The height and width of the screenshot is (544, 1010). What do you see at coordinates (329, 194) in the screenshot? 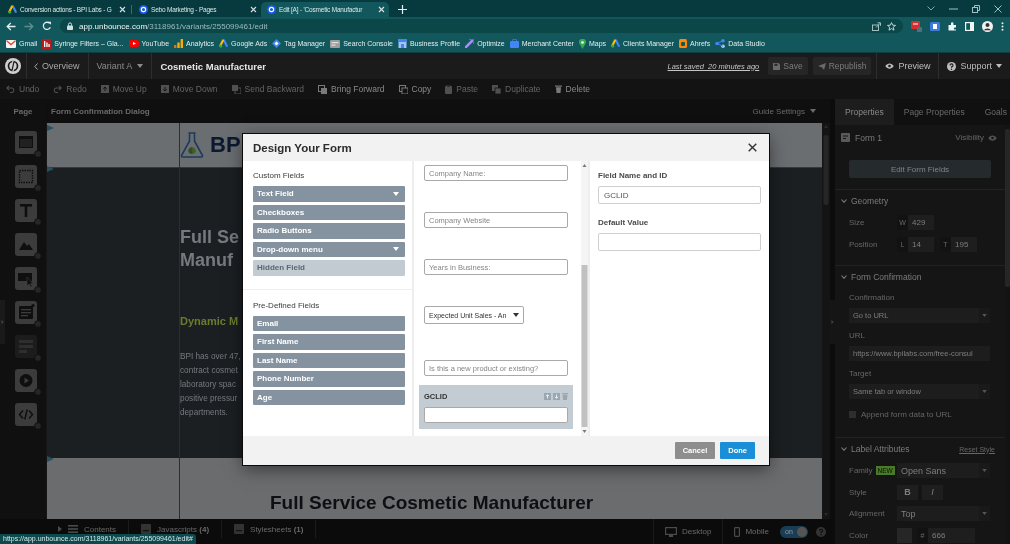
I see `field-type-button: Text Field` at bounding box center [329, 194].